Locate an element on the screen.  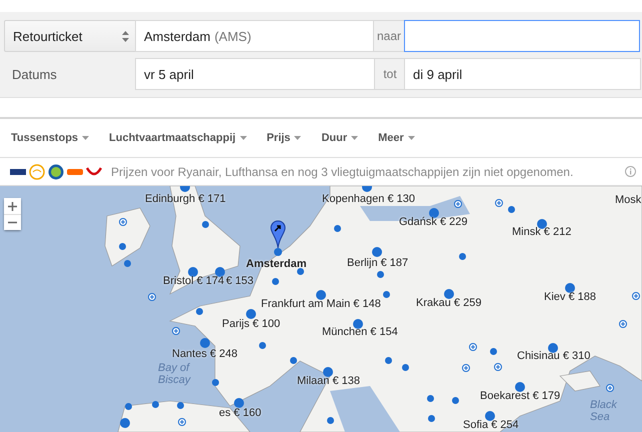
up-down-caret-icon is located at coordinates (125, 36).